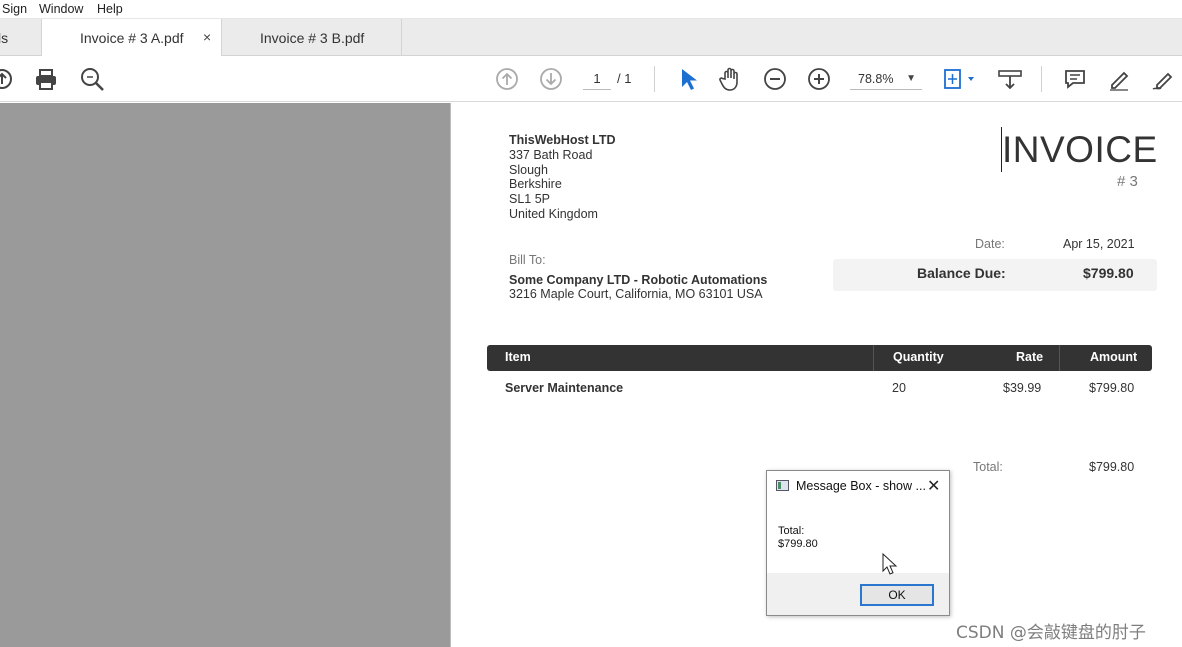 This screenshot has height=647, width=1182. What do you see at coordinates (507, 79) in the screenshot?
I see `page-up-icon` at bounding box center [507, 79].